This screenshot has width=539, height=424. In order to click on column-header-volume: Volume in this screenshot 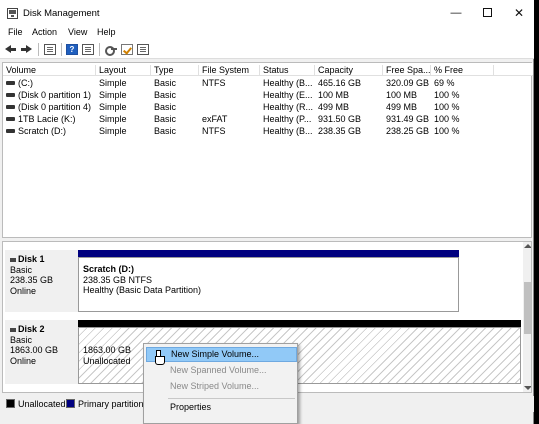, I will do `click(49, 70)`.